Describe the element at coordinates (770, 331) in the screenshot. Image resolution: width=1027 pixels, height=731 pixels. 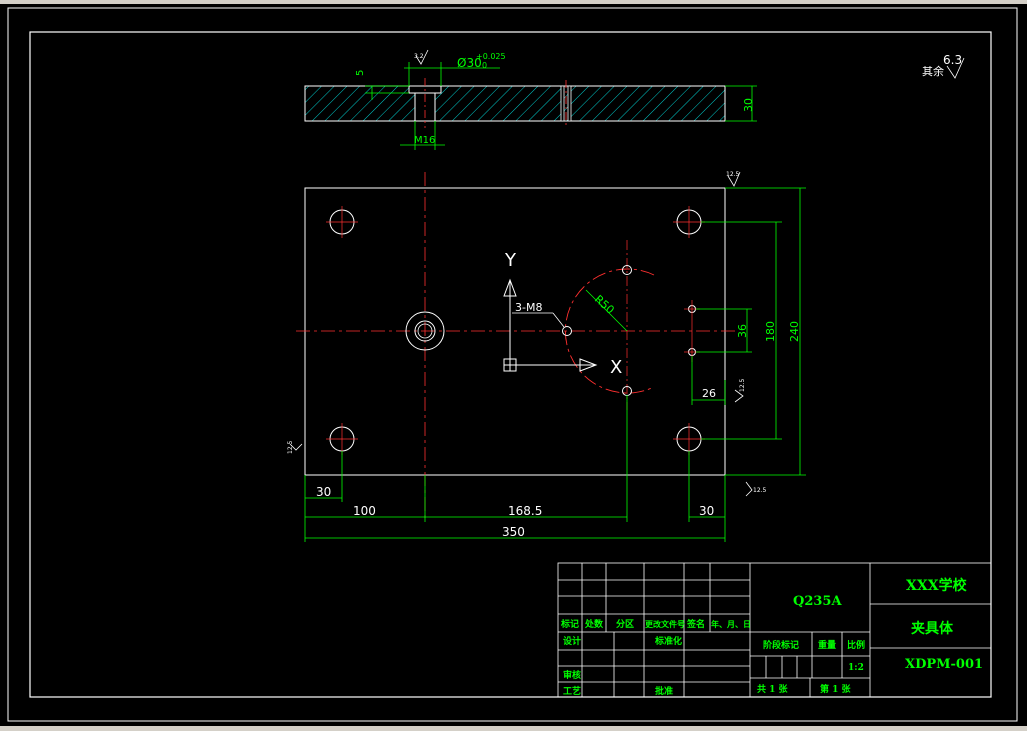
I see `dim-180: 180` at that location.